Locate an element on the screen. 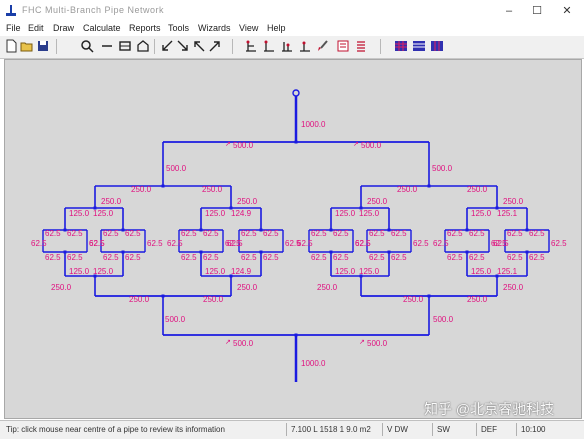 The width and height of the screenshot is (584, 439). maximize-button: ☐ is located at coordinates (537, 11).